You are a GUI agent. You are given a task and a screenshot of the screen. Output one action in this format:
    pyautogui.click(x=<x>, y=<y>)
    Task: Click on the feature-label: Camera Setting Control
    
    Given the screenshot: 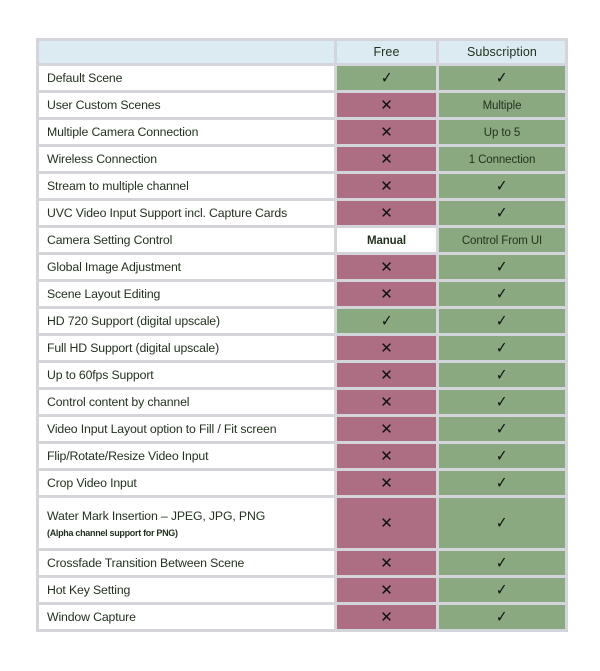 What is the action you would take?
    pyautogui.click(x=186, y=240)
    